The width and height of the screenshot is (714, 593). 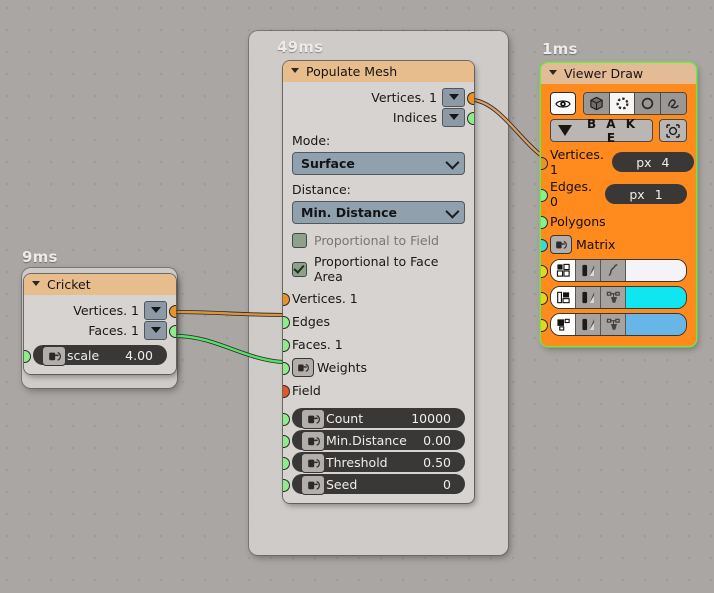 I want to click on pm-input-vertices: Vertices. 1, so click(x=378, y=298).